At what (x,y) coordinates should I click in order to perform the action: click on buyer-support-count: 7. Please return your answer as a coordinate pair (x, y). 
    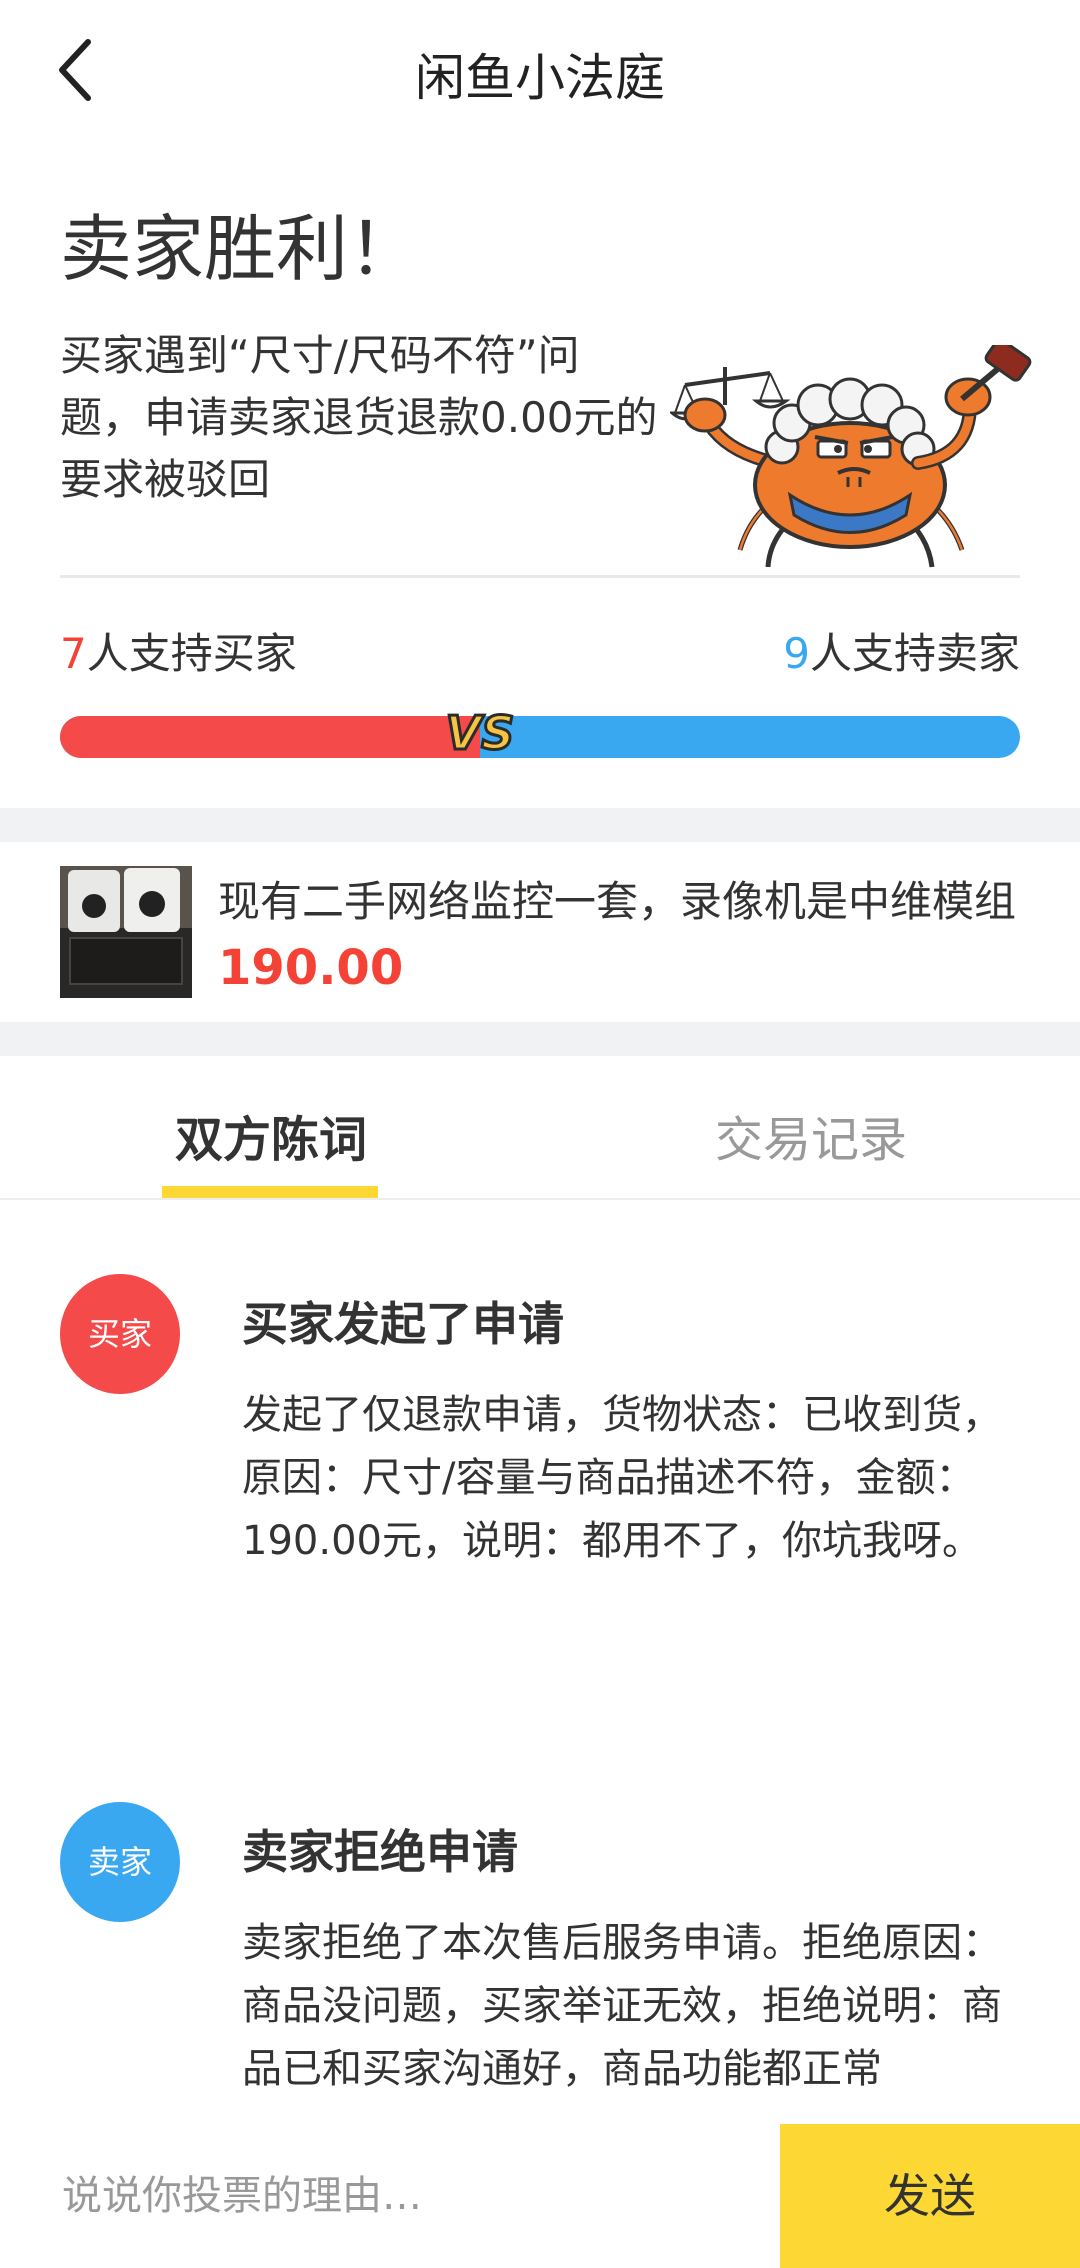
    Looking at the image, I should click on (73, 653).